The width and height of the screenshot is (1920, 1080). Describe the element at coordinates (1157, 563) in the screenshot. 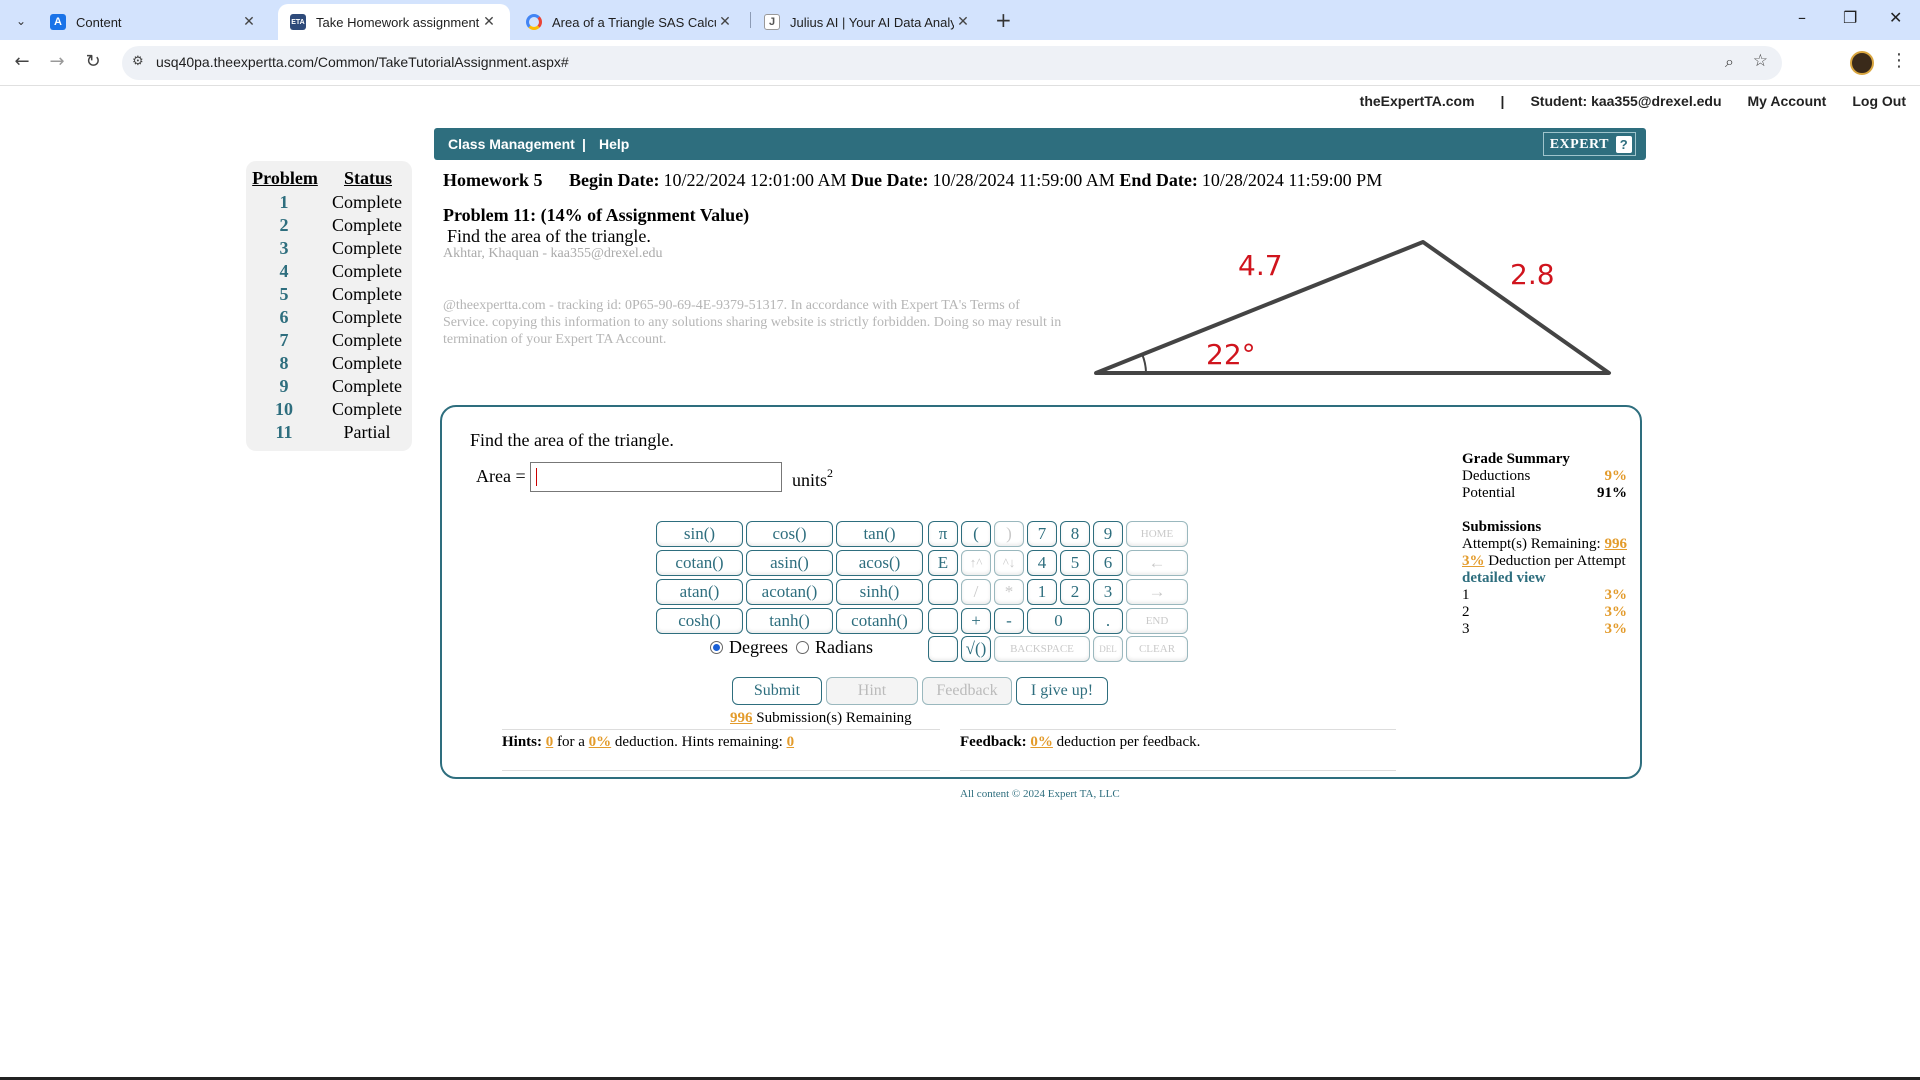

I see `cursor-left-button: ←` at that location.